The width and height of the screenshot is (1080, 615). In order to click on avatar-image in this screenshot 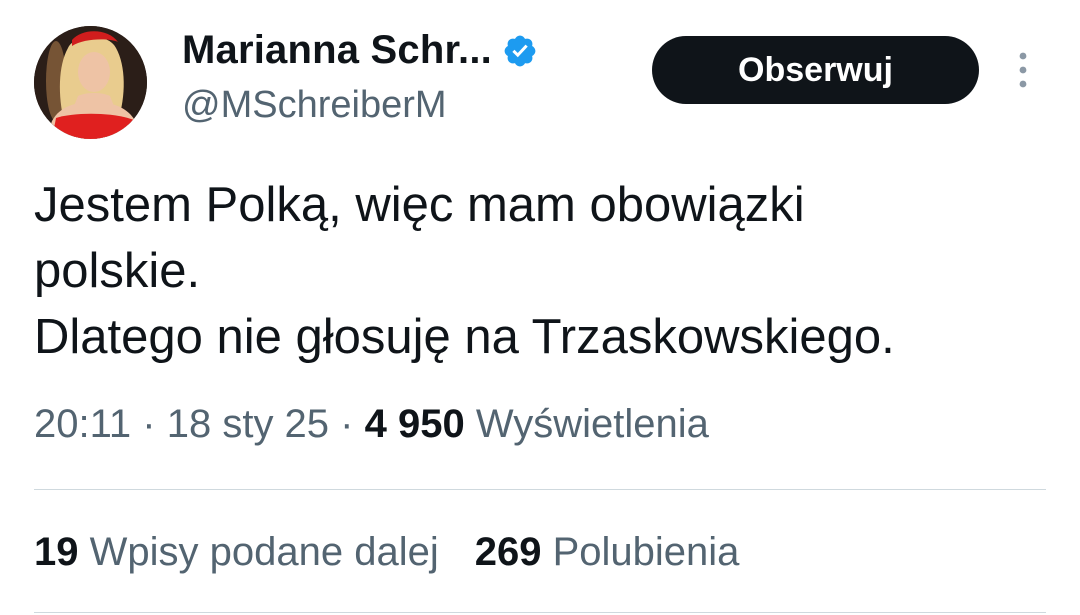, I will do `click(90, 82)`.